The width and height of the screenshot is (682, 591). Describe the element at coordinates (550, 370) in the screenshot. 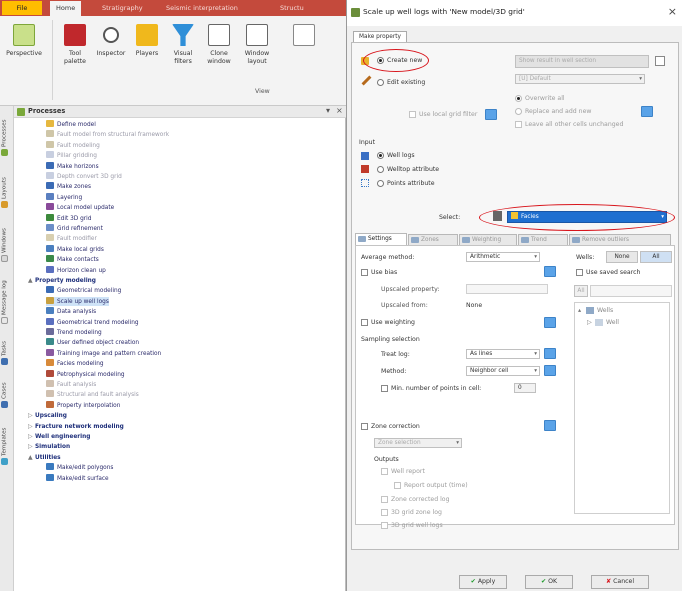

I see `method-button` at that location.